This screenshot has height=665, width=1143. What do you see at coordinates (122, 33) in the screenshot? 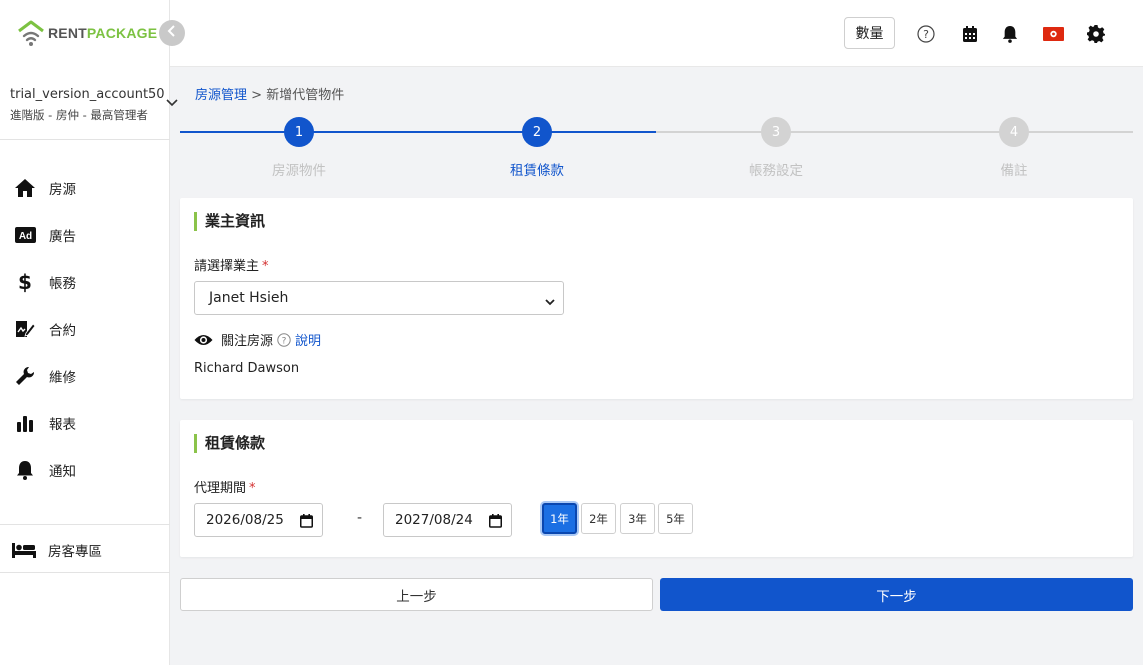
I see `brand-name-part2: PACKAGE` at bounding box center [122, 33].